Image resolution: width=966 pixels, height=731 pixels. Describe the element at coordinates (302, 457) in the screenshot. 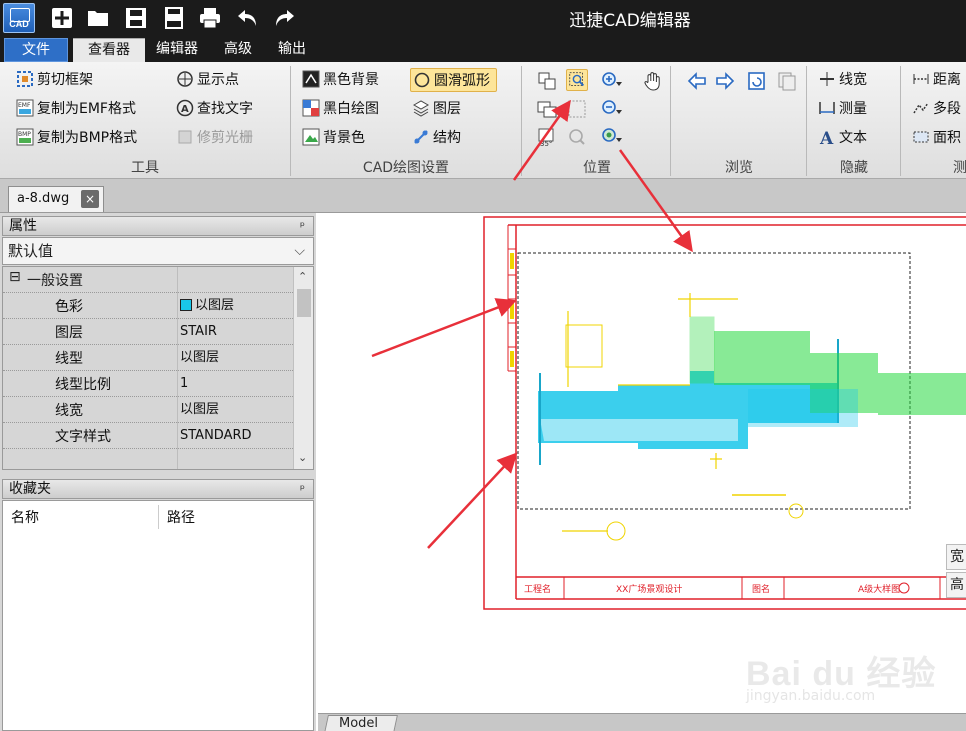

I see `scroll-down-icon: ⌄` at that location.